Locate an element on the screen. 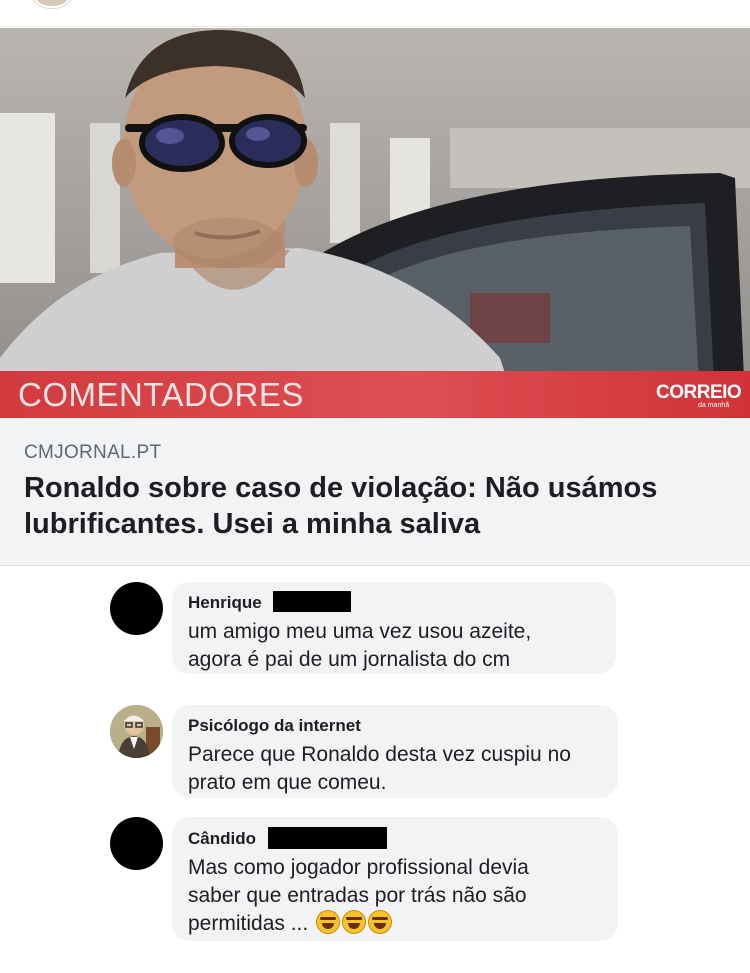  psychologist-avatar-icon is located at coordinates (136, 731).